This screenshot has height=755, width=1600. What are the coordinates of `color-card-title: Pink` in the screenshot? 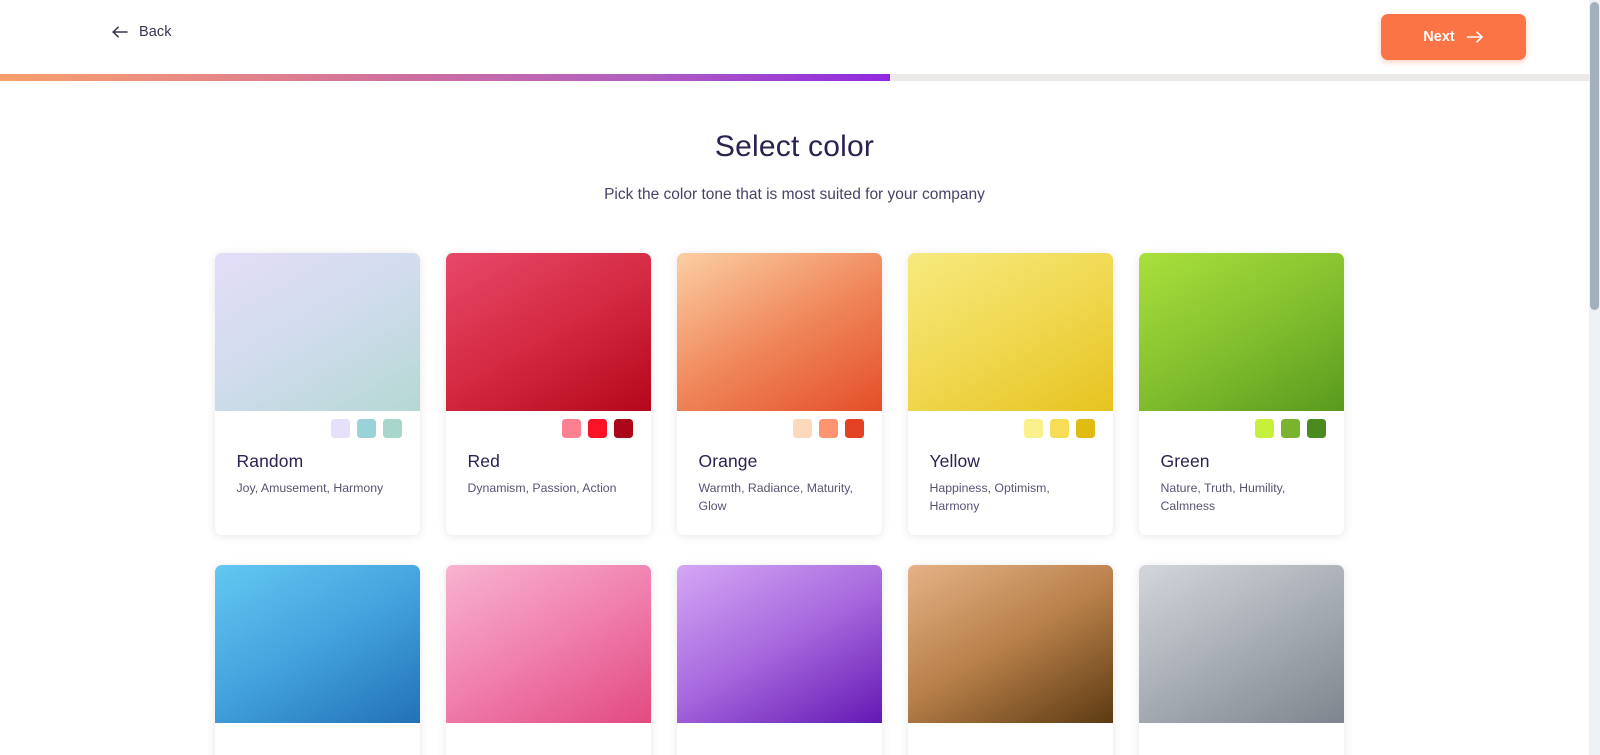 It's located at (548, 739).